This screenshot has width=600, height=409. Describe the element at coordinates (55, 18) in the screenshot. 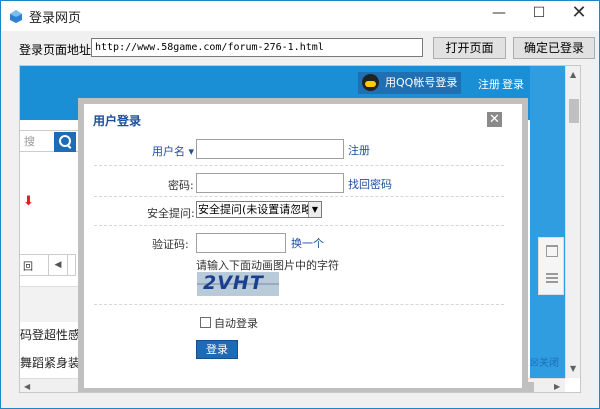

I see `window-title: 登录网页` at that location.